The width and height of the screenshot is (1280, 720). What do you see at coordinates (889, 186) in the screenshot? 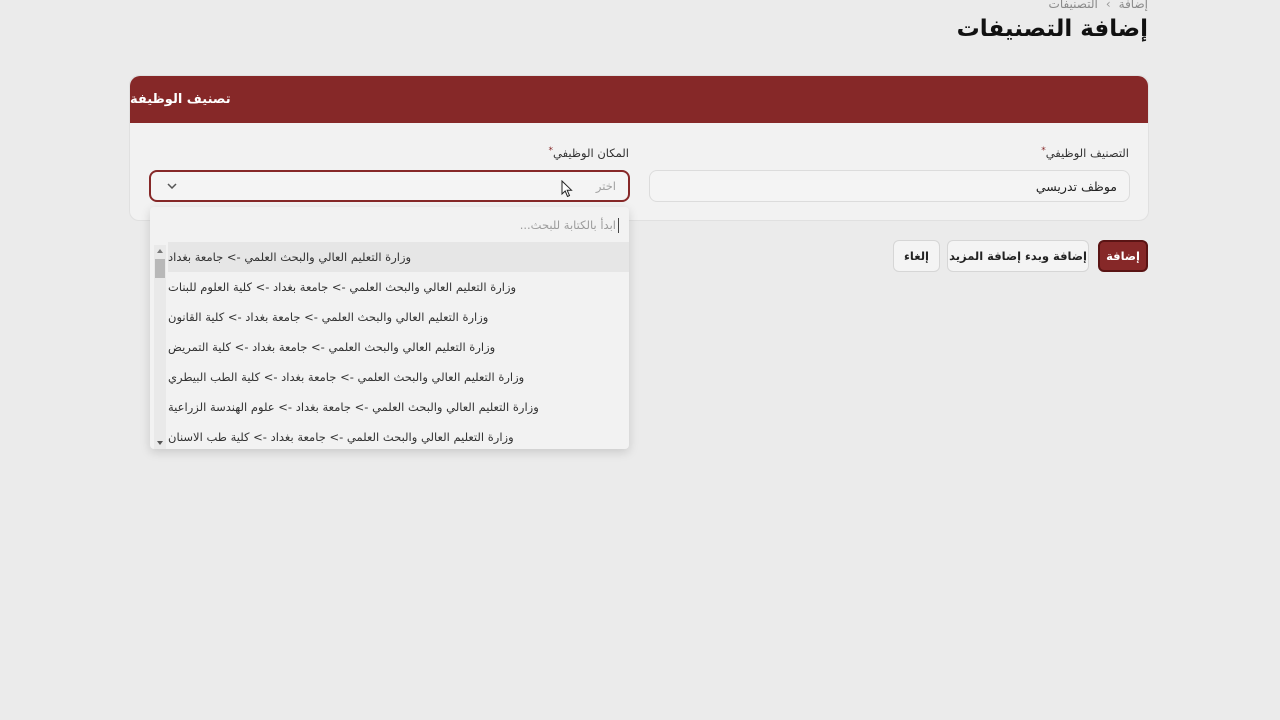
I see `job-classification-input: موظف تدريسي` at bounding box center [889, 186].